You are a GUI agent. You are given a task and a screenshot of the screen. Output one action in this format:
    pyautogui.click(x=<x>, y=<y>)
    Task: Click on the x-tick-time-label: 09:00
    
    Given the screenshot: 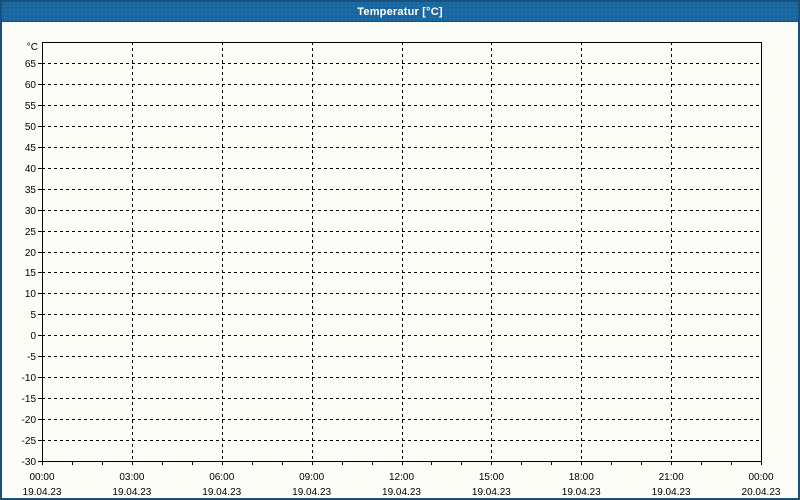 What is the action you would take?
    pyautogui.click(x=311, y=477)
    